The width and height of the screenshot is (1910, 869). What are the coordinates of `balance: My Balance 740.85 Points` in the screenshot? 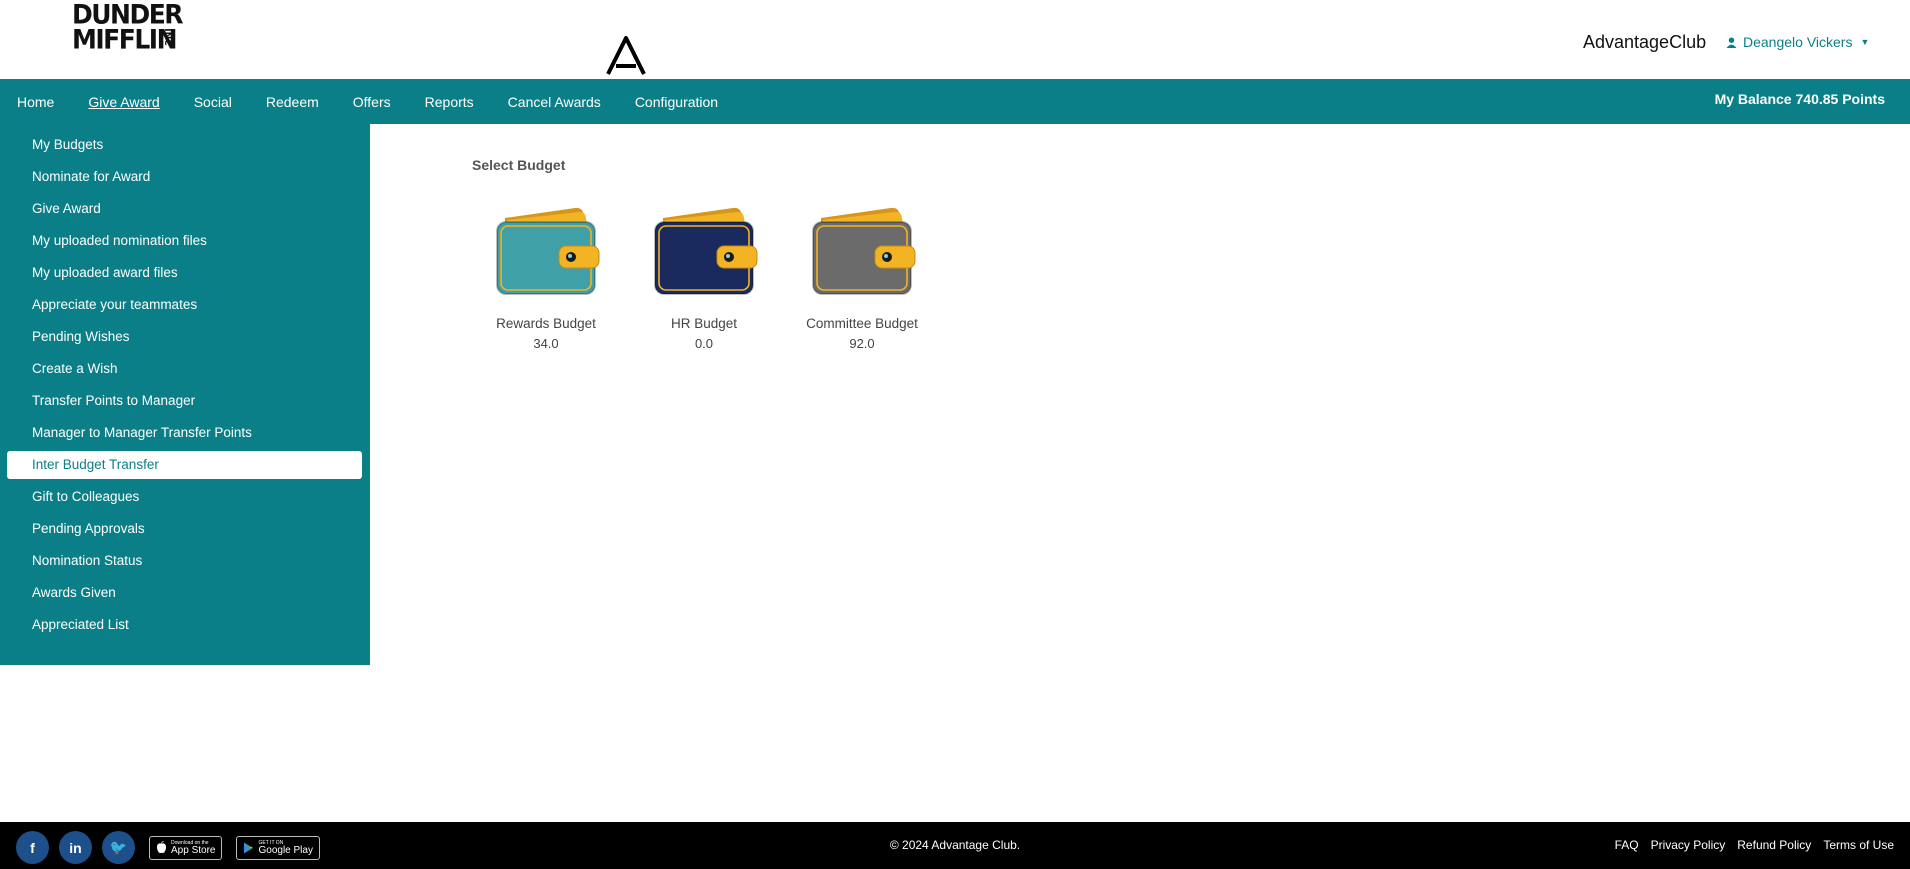 It's located at (1800, 99).